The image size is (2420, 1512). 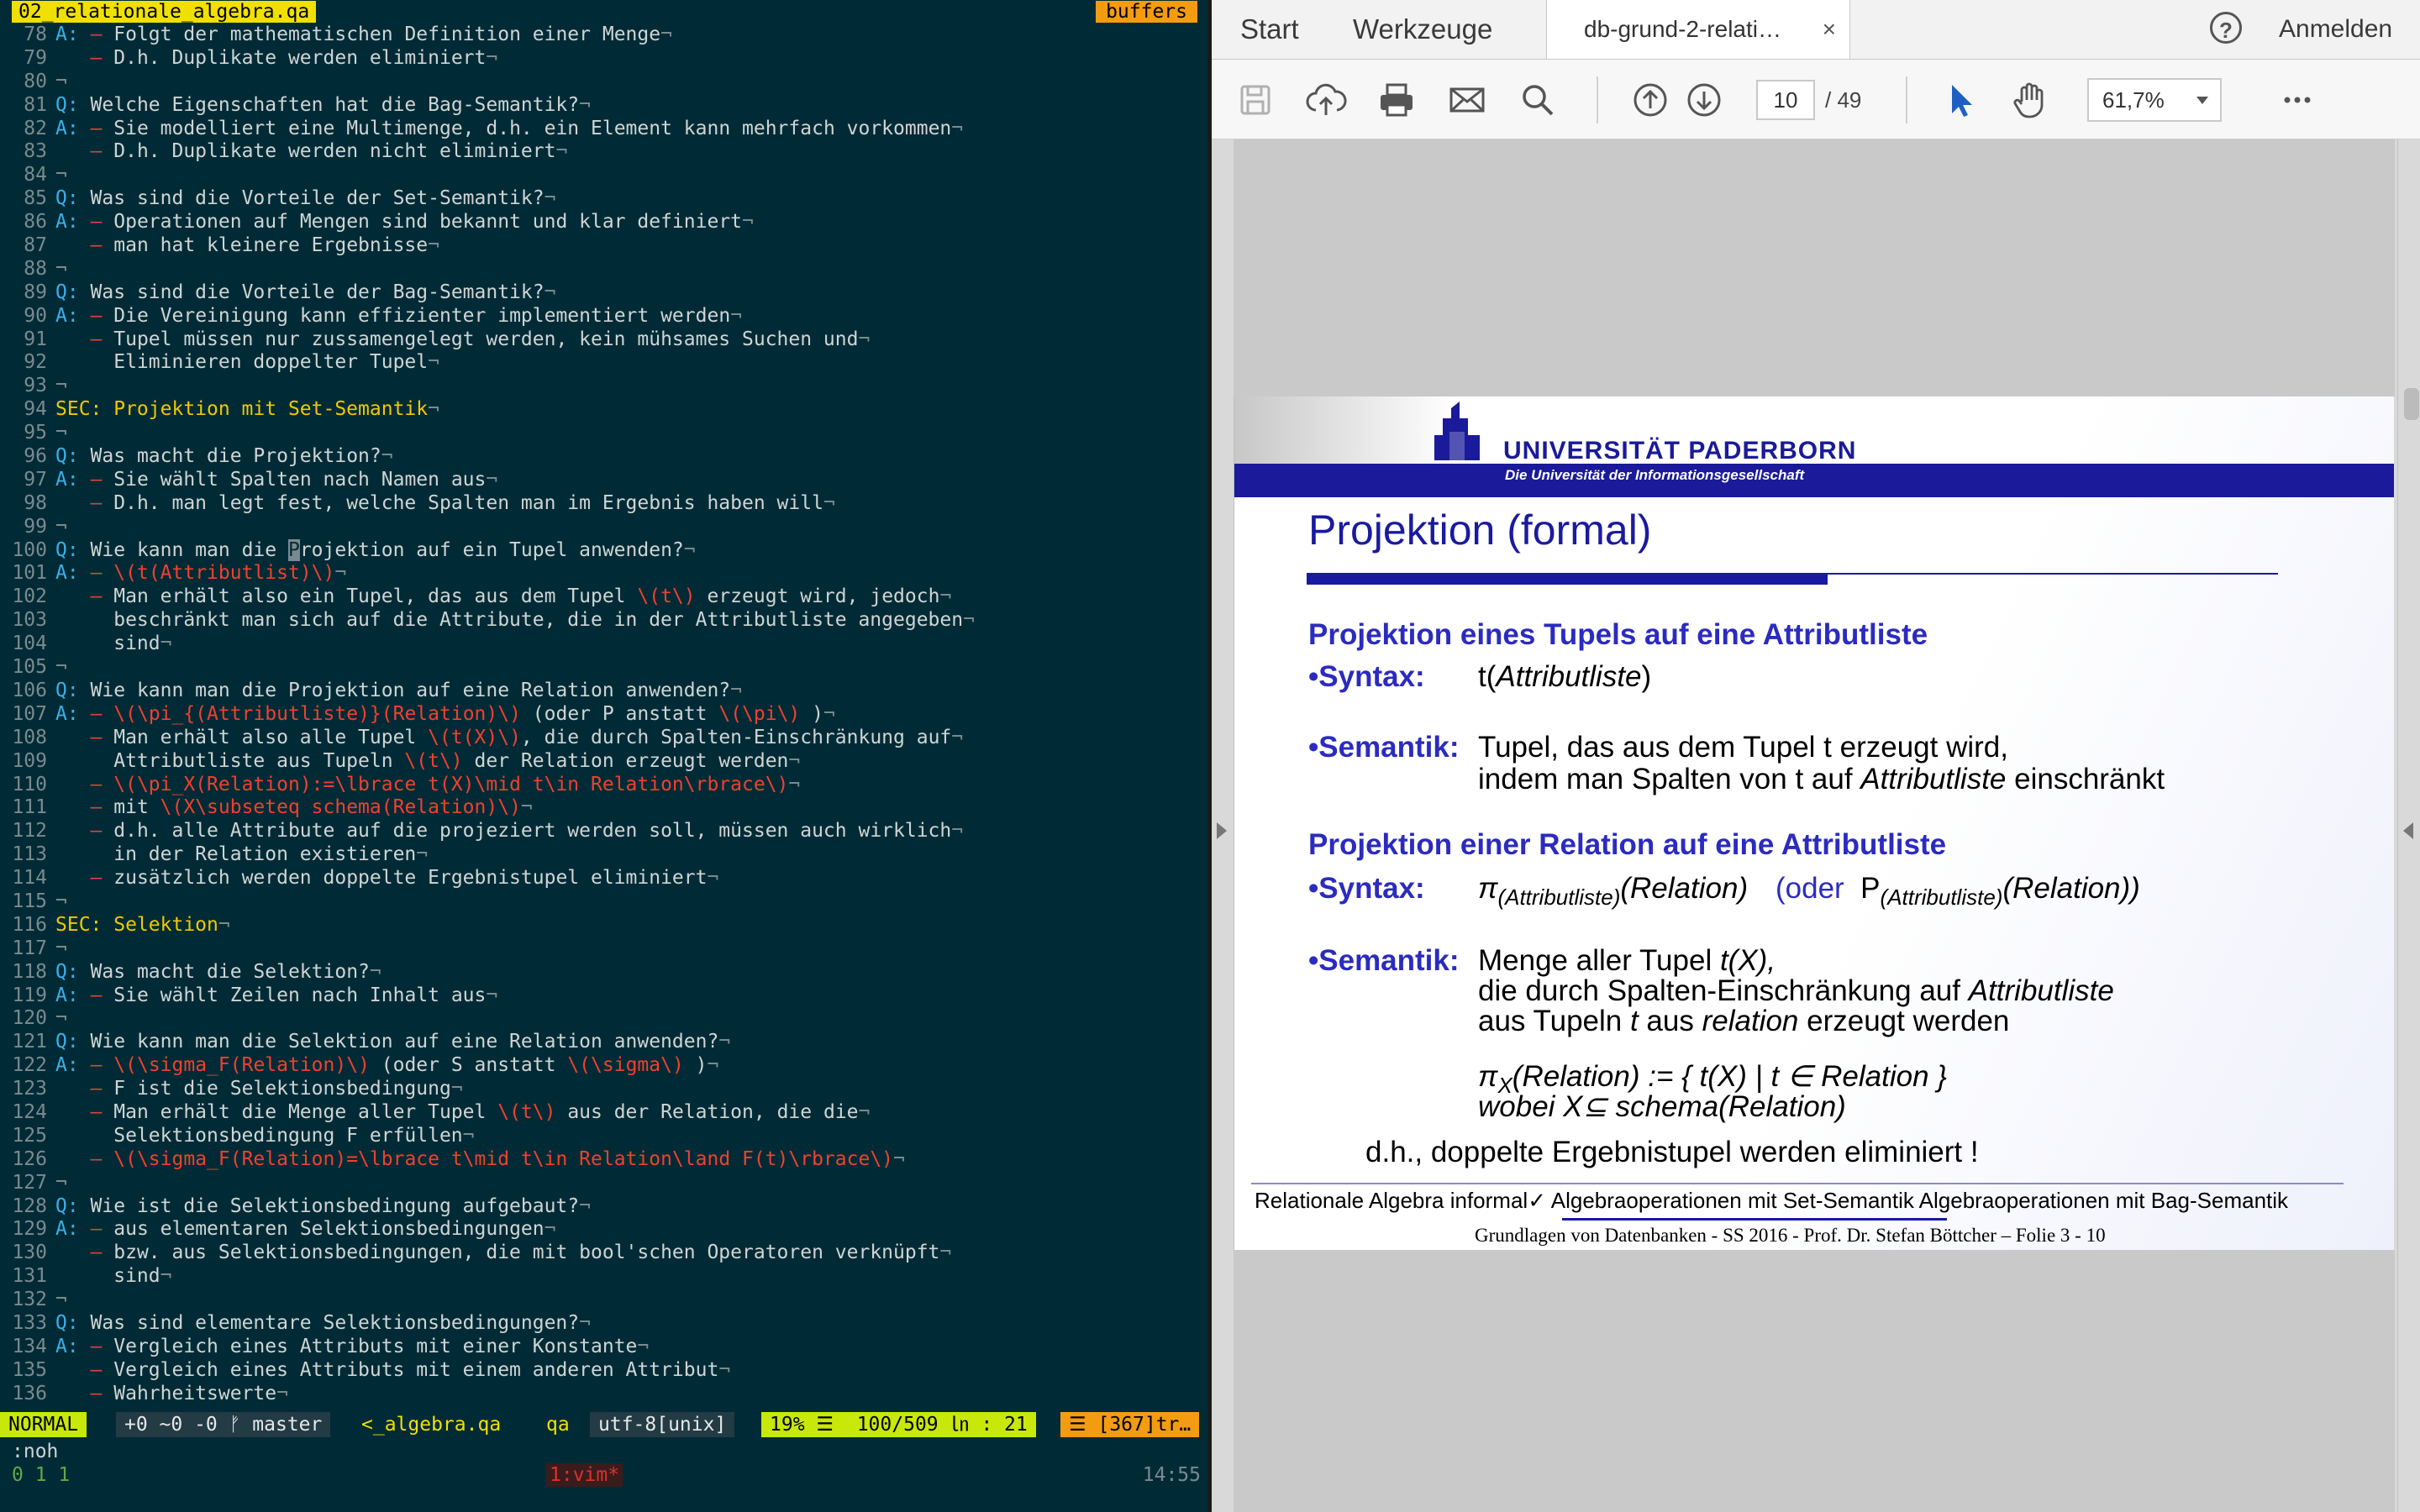 What do you see at coordinates (603, 386) in the screenshot?
I see `vim-line: 93 ¬` at bounding box center [603, 386].